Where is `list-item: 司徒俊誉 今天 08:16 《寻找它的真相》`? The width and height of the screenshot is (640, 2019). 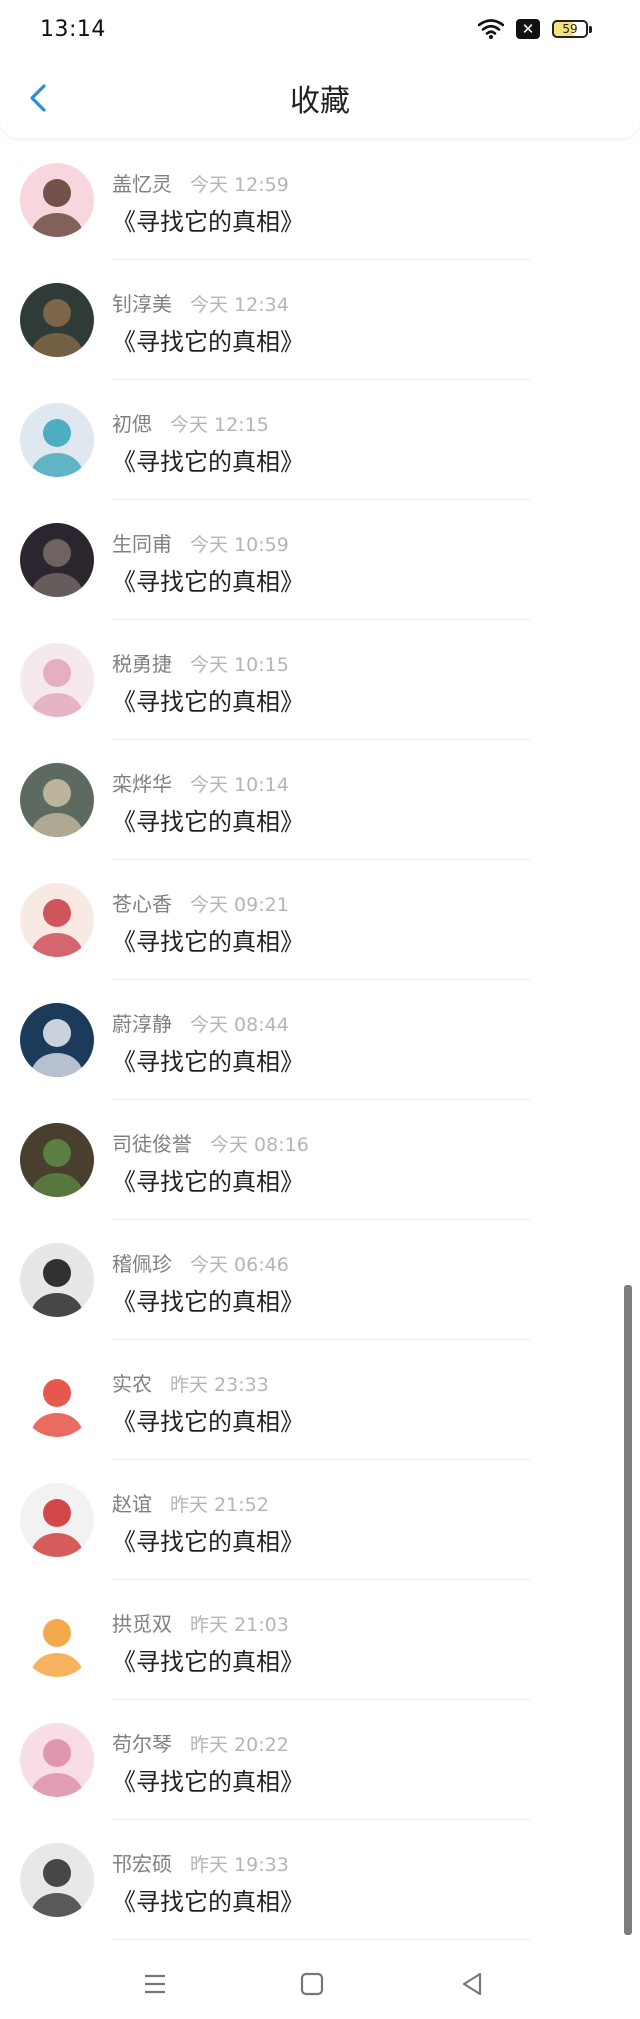 list-item: 司徒俊誉 今天 08:16 《寻找它的真相》 is located at coordinates (320, 1160).